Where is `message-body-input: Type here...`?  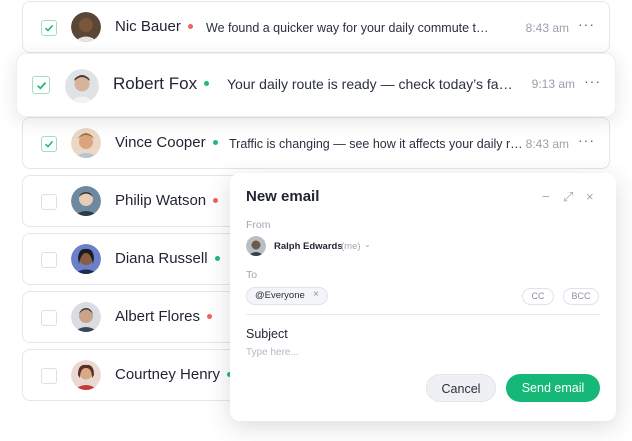 message-body-input: Type here... is located at coordinates (272, 352).